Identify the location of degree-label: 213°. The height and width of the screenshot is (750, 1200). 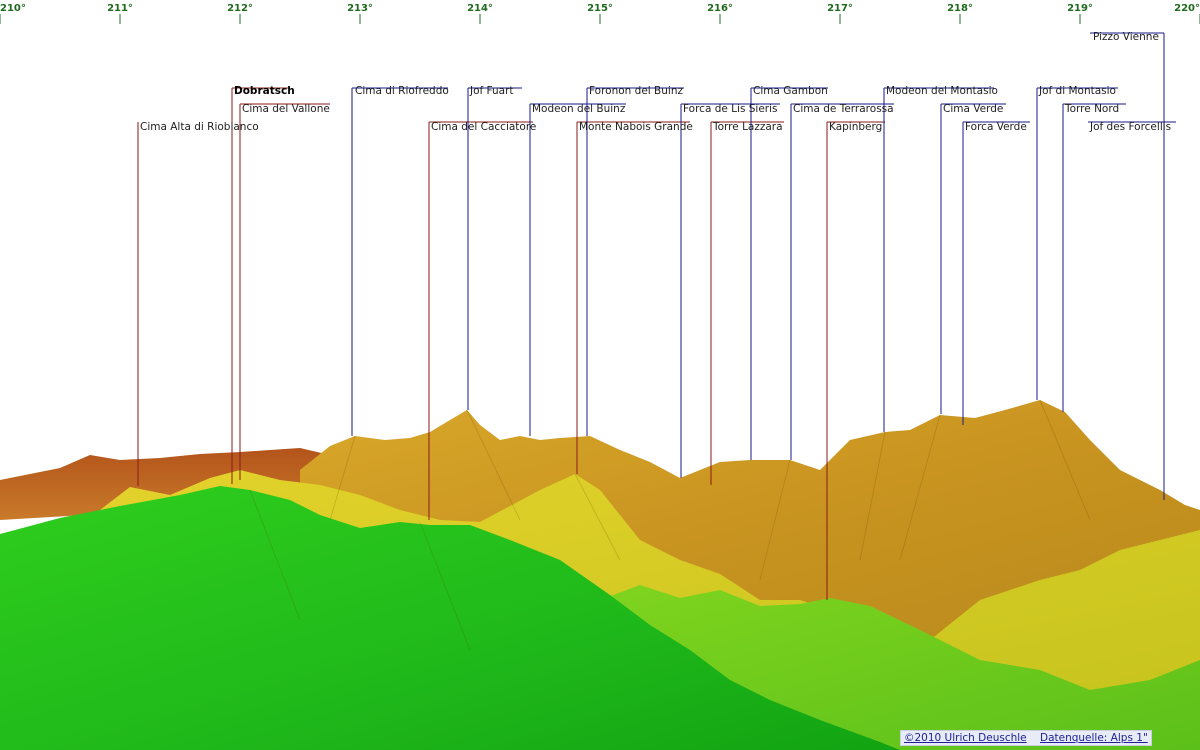
(360, 8).